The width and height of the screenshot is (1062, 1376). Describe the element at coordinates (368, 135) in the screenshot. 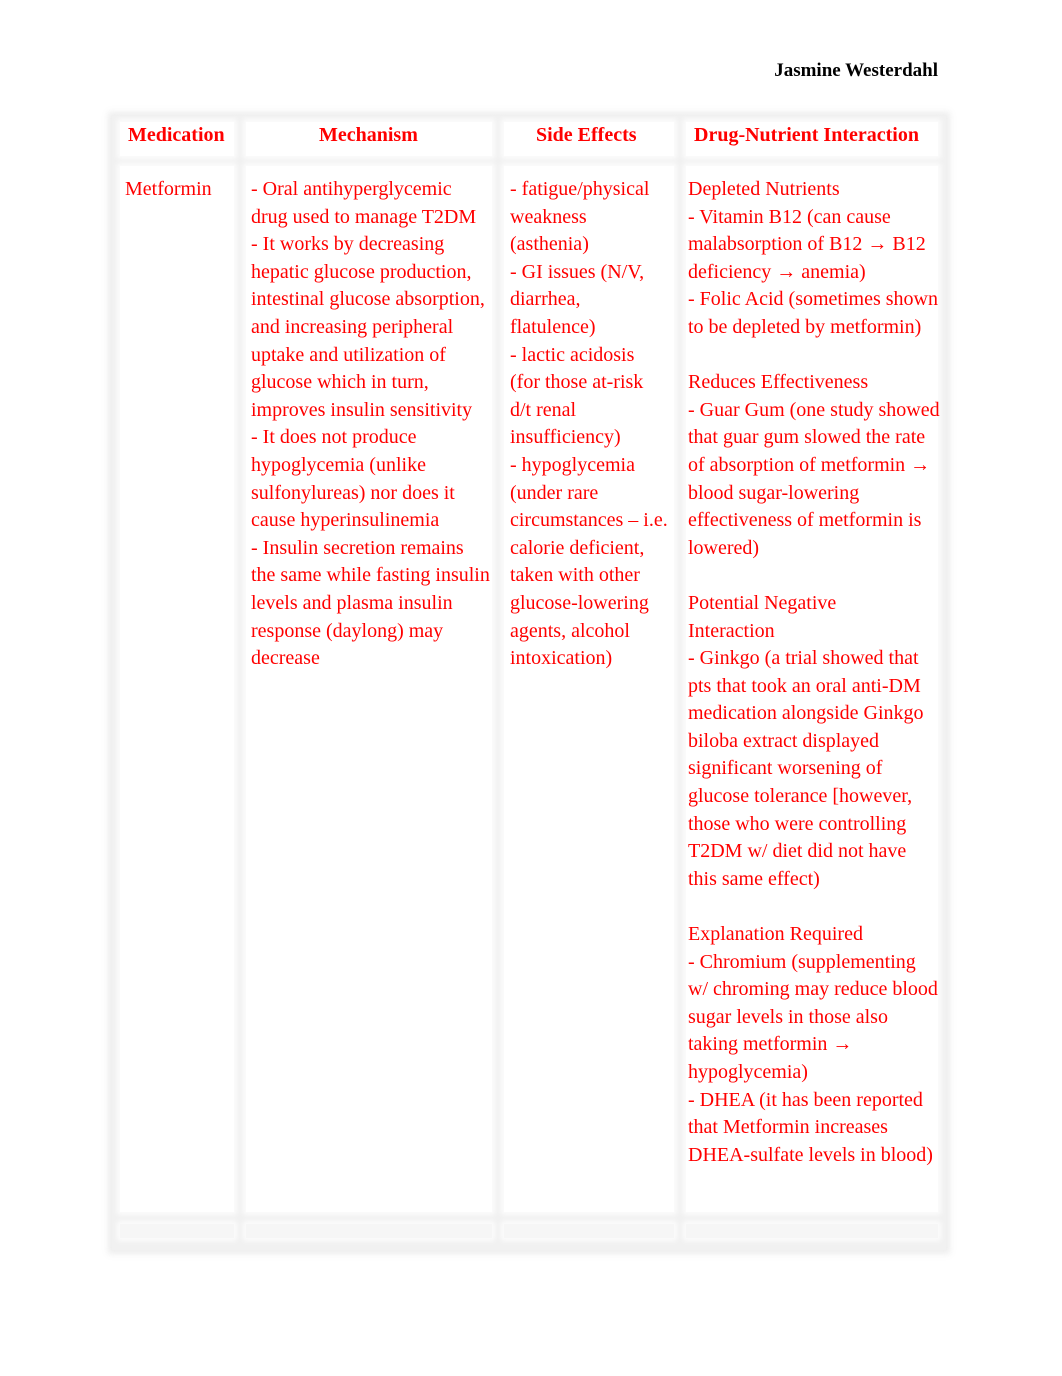

I see `header-mechanism: Mechanism` at that location.